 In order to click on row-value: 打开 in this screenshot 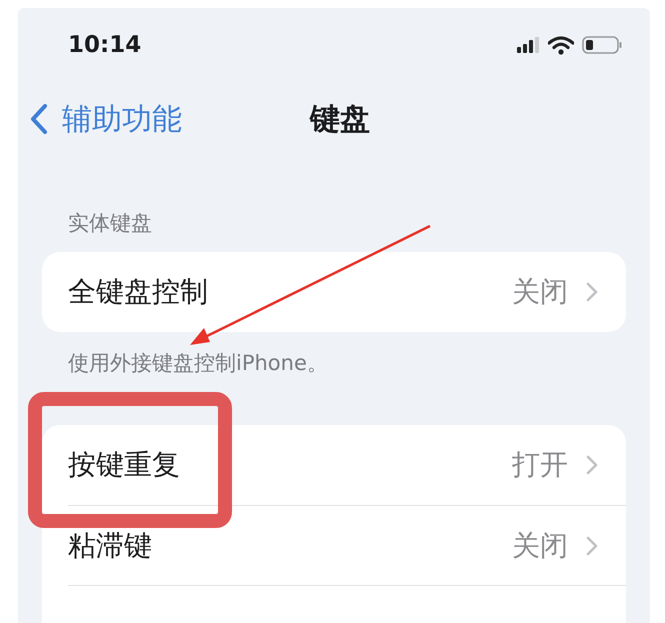, I will do `click(540, 465)`.